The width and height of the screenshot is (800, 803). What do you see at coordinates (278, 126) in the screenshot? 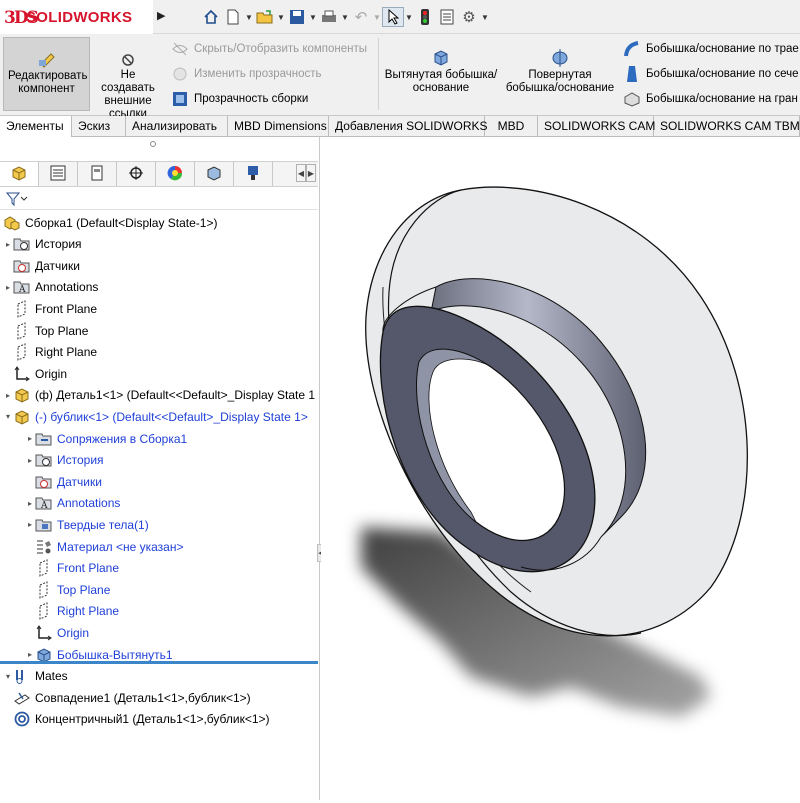
I see `tab-mbd-dimensions: MBD Dimensions` at bounding box center [278, 126].